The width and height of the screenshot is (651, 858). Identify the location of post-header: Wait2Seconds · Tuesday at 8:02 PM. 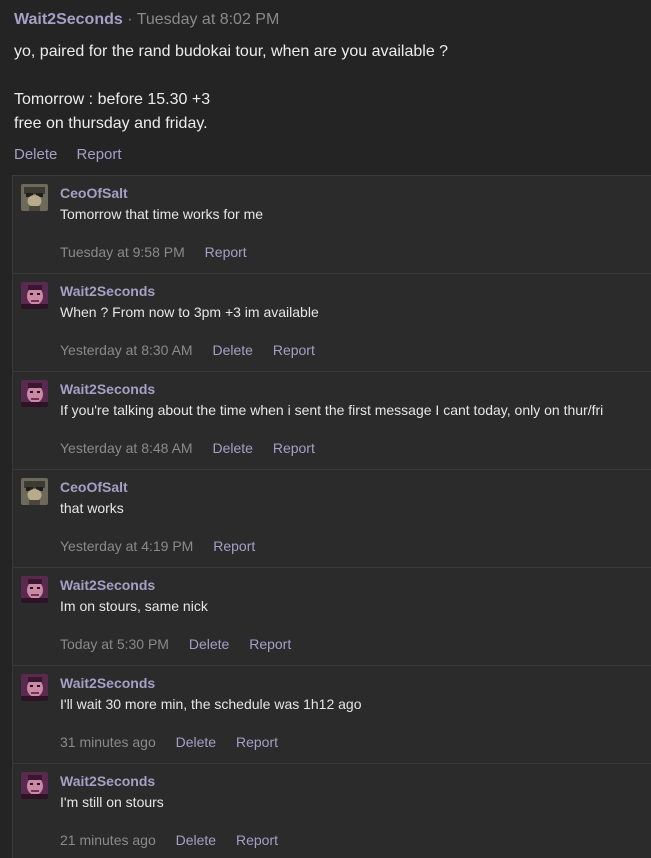
(146, 20).